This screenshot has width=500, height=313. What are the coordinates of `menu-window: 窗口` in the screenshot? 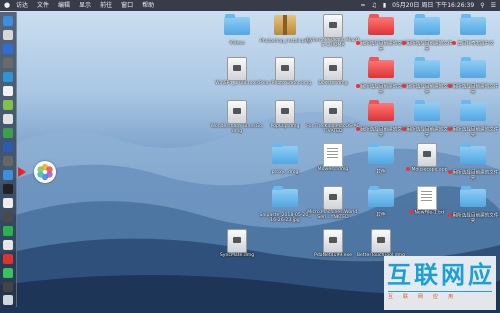 It's located at (127, 5).